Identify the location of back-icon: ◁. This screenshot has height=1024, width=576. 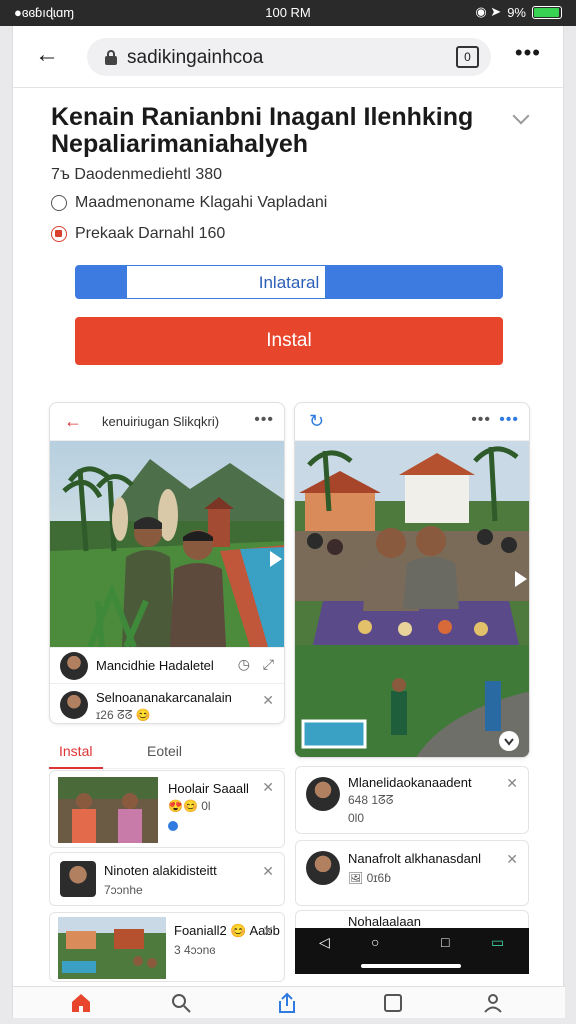
(324, 942).